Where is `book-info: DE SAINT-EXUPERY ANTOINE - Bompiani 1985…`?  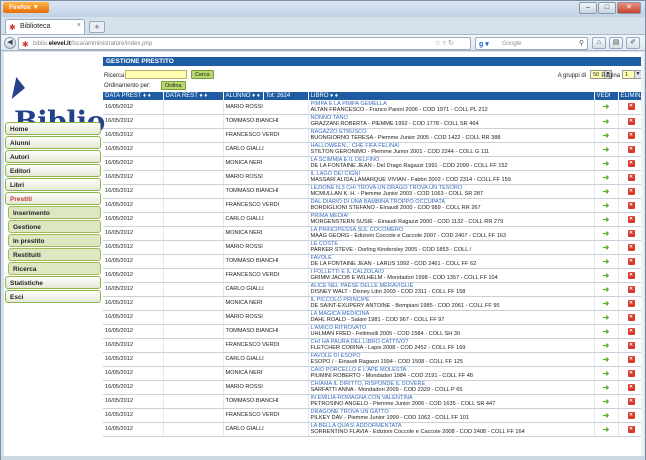
book-info: DE SAINT-EXUPERY ANTOINE - Bompiani 1985… is located at coordinates (405, 306).